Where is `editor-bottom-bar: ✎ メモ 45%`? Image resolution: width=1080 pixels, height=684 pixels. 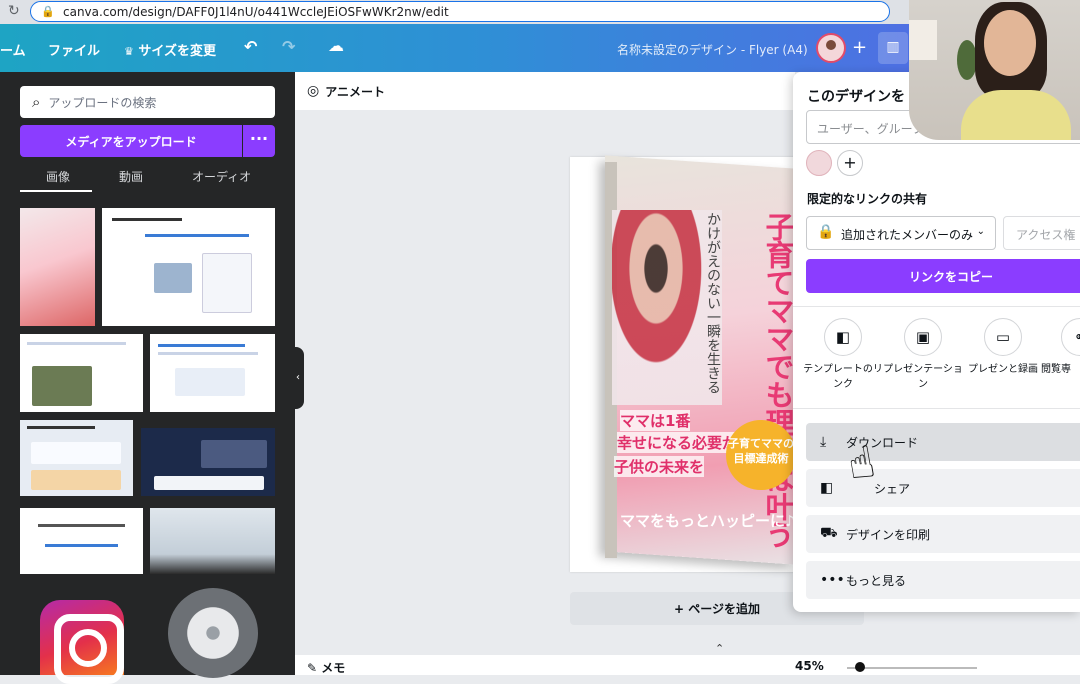 editor-bottom-bar: ✎ メモ 45% is located at coordinates (687, 665).